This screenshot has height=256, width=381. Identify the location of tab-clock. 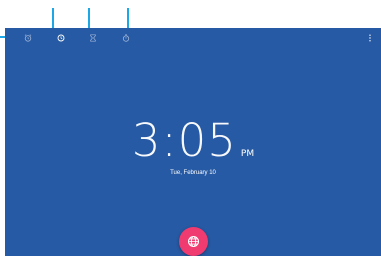
(61, 38).